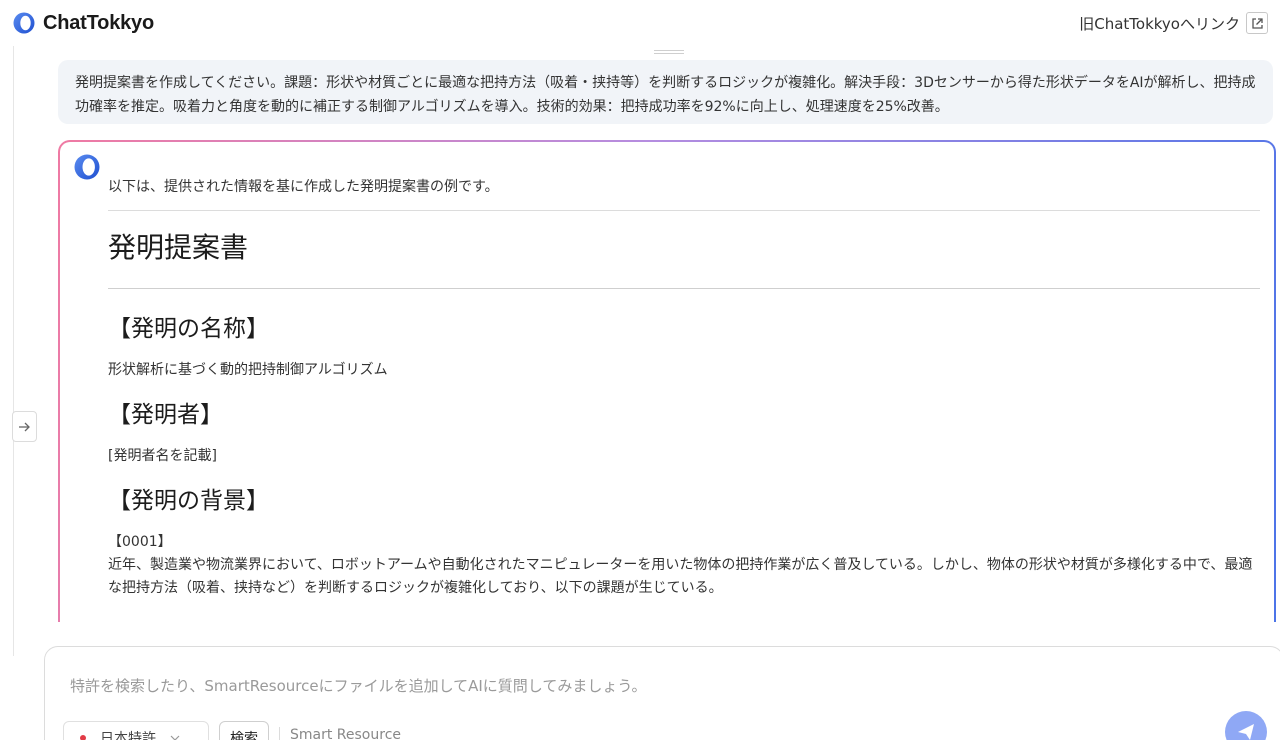  Describe the element at coordinates (248, 370) in the screenshot. I see `section-body-invention-name: 形状解析に基づく動的把持制御アルゴリズム` at that location.